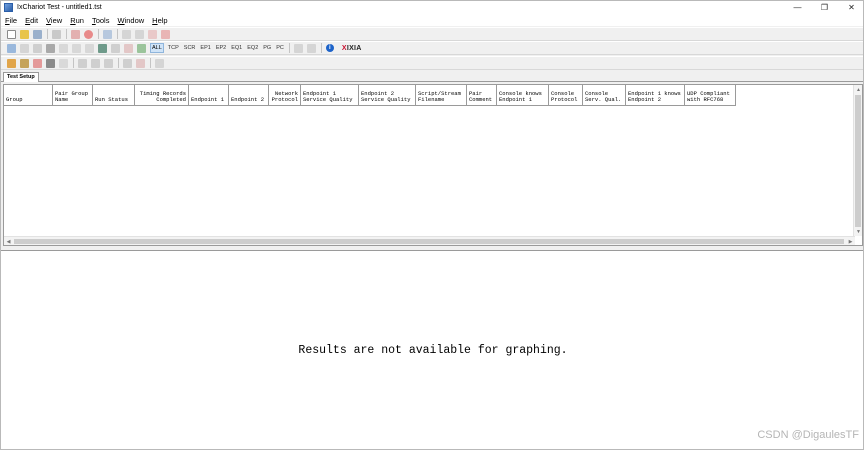  What do you see at coordinates (432, 7) in the screenshot?
I see `title-bar: IxChariot Test - untitled1.tst — ❐ ✕` at bounding box center [432, 7].